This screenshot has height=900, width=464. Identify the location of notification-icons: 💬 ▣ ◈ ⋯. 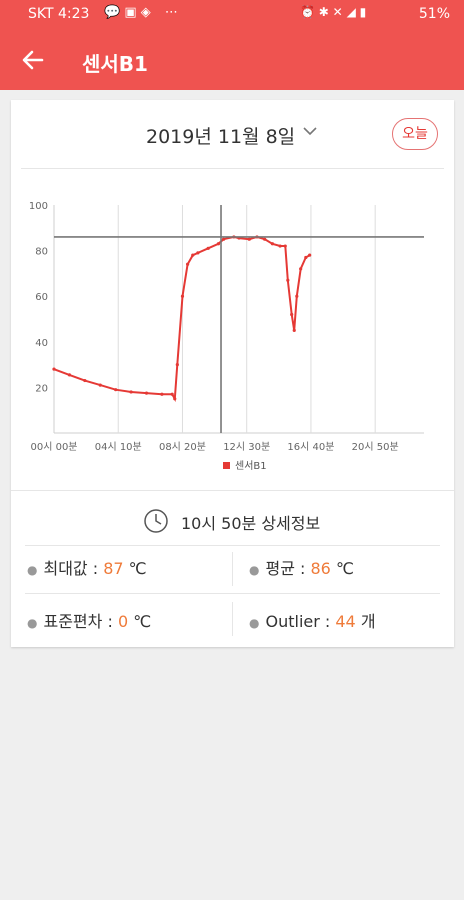
(141, 12).